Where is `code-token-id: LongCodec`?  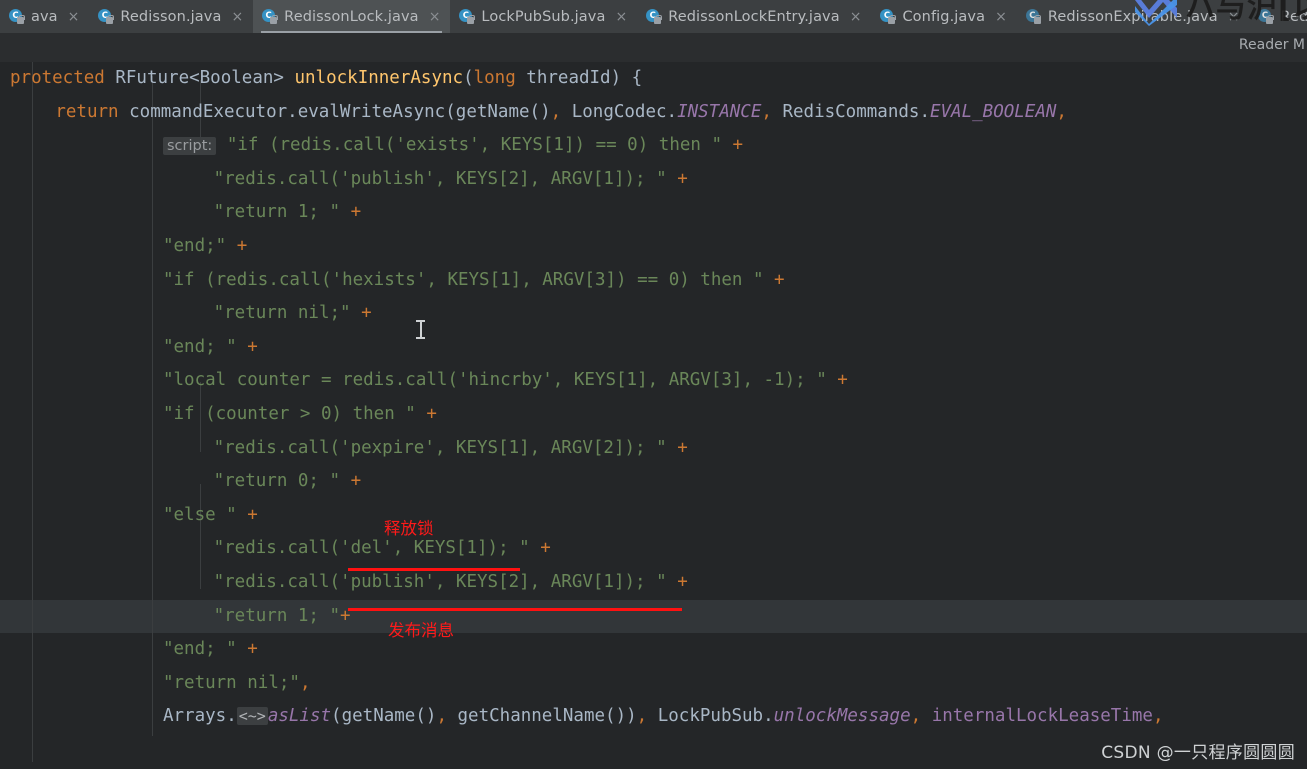 code-token-id: LongCodec is located at coordinates (614, 111).